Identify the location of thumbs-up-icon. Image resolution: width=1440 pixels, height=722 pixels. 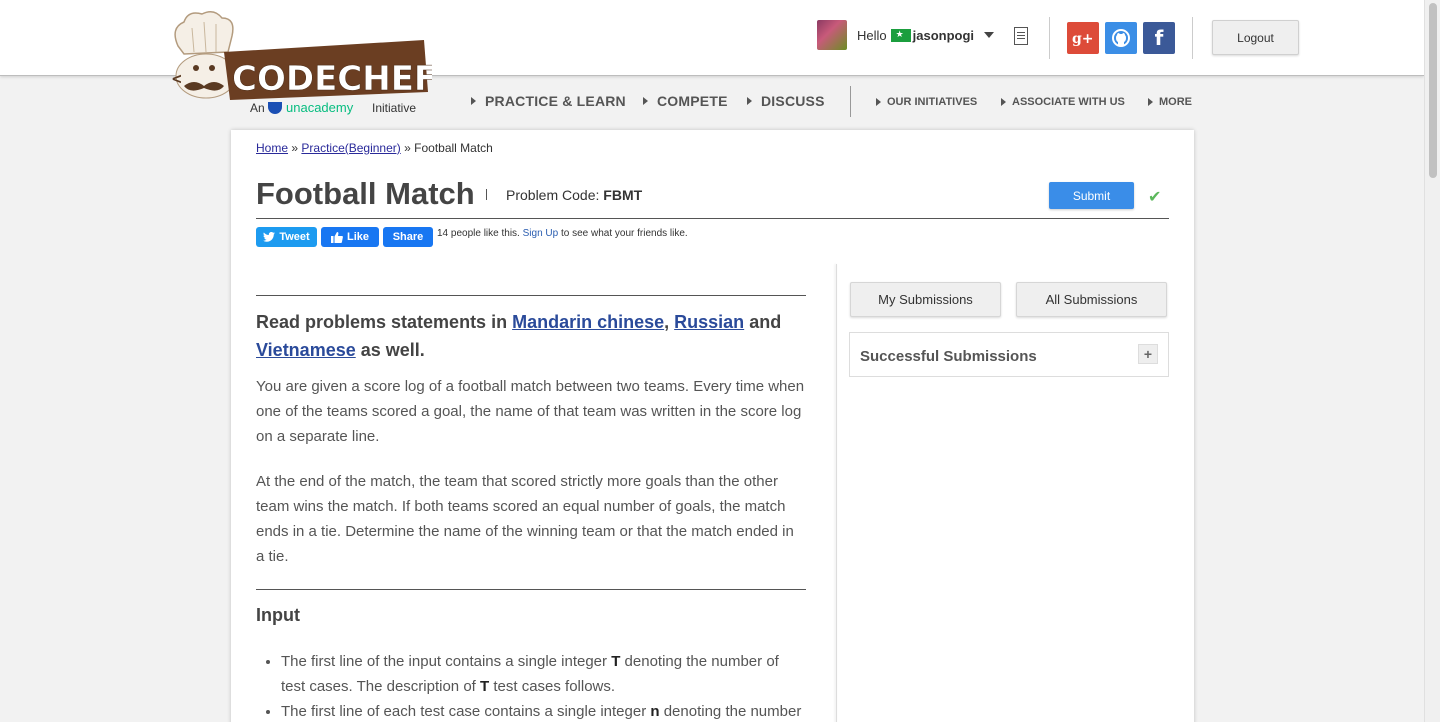
(336, 237).